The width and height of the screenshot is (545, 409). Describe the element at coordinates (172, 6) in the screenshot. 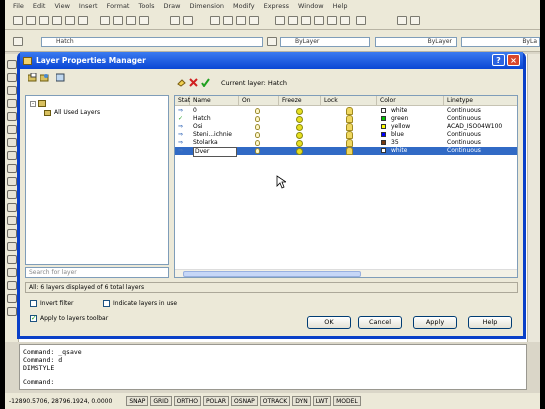

I see `menu-draw: Draw` at that location.